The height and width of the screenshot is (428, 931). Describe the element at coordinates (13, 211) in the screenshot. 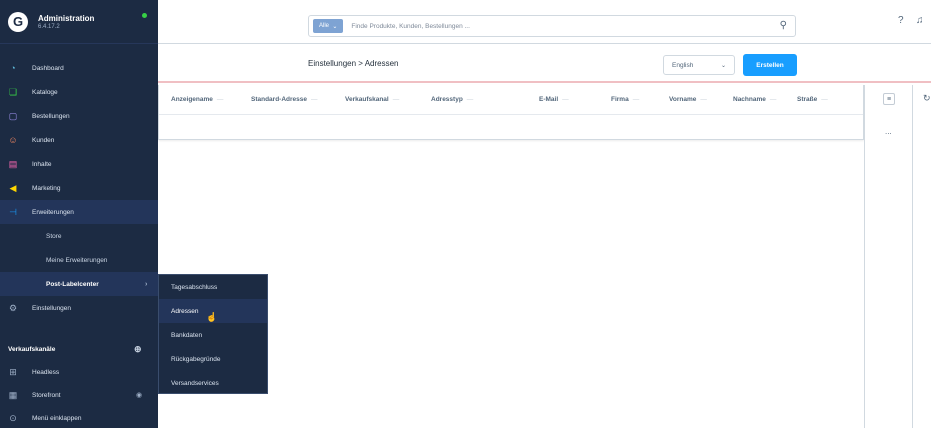

I see `extensions-icon: ⊣` at that location.